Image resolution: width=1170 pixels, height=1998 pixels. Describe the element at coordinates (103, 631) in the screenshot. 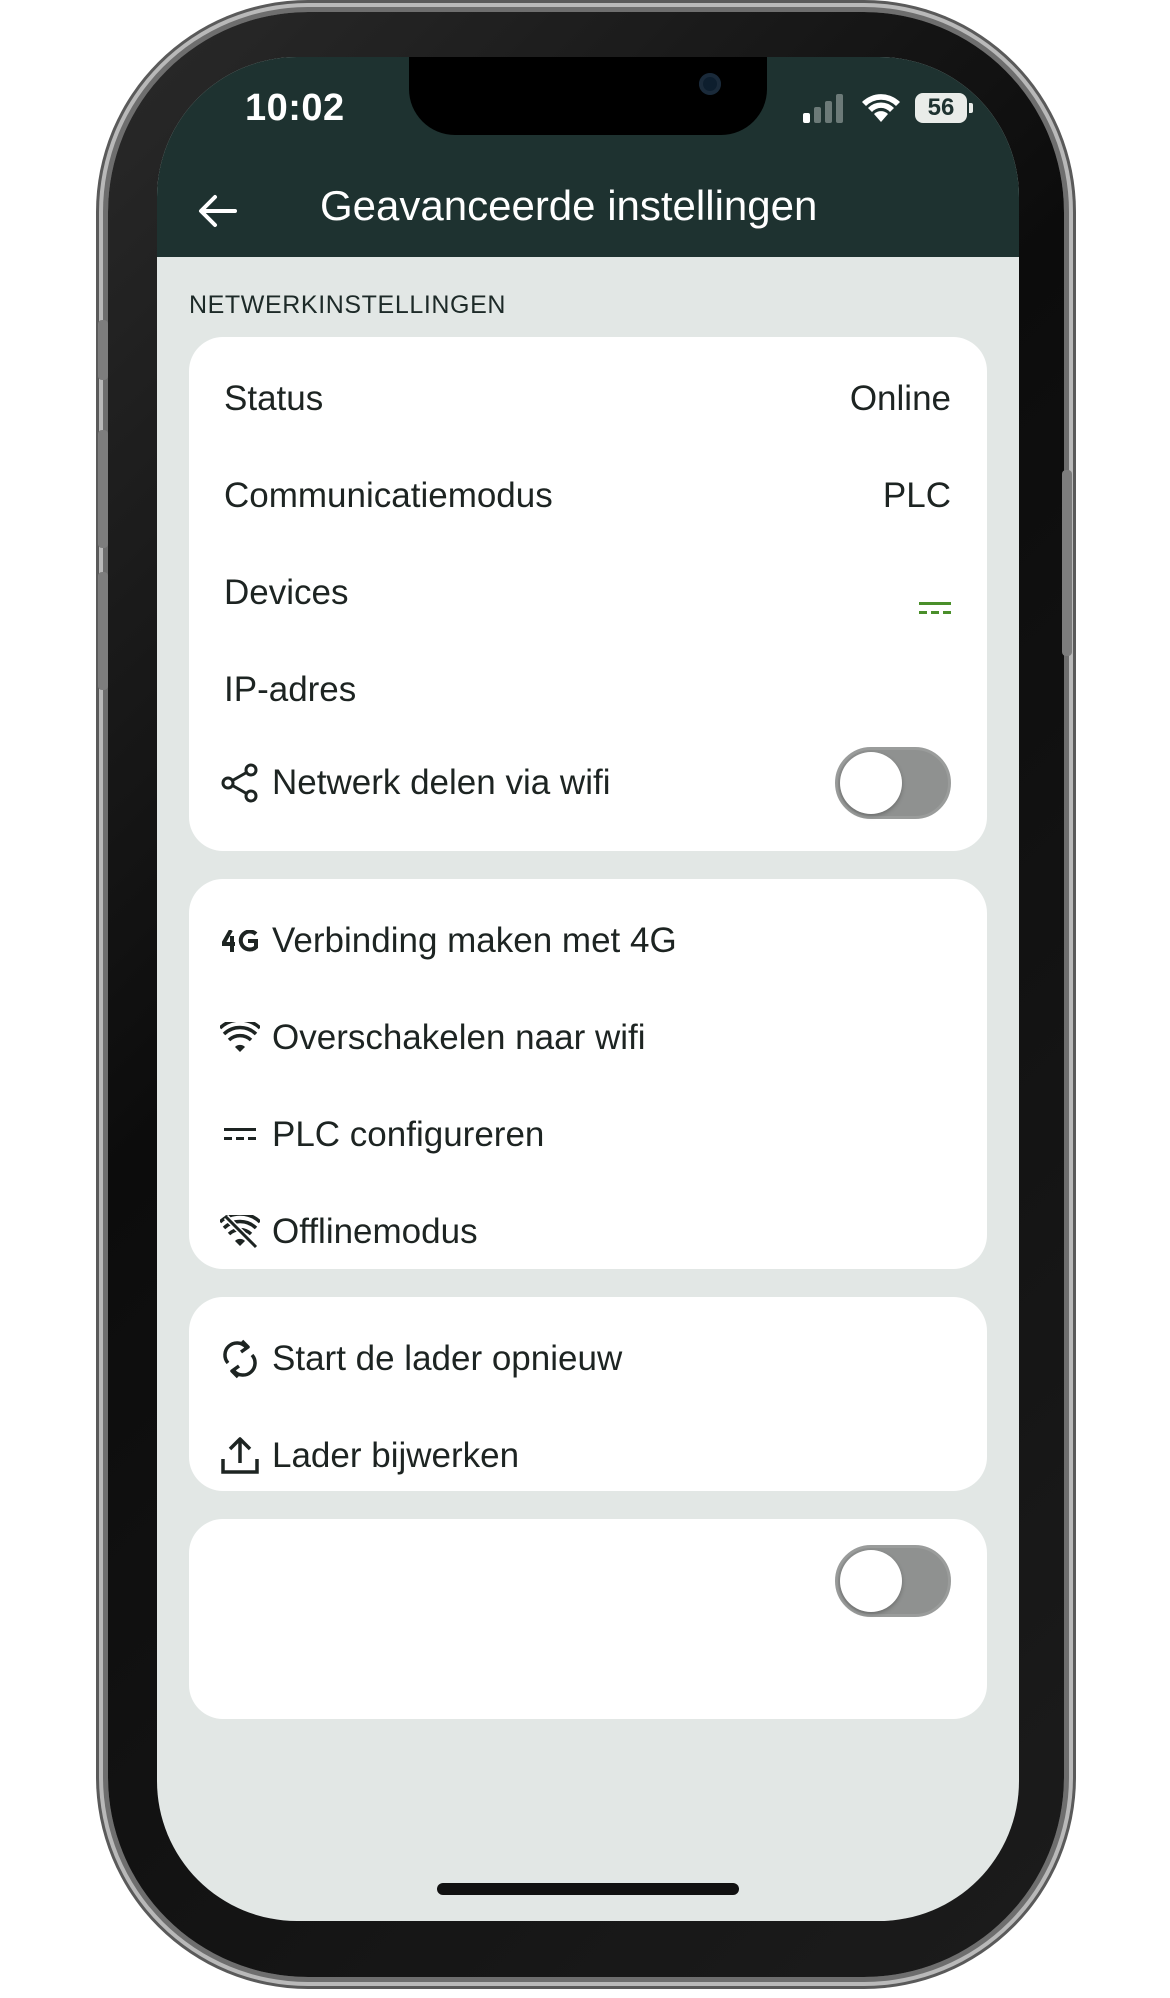

I see `volume-down-button` at that location.